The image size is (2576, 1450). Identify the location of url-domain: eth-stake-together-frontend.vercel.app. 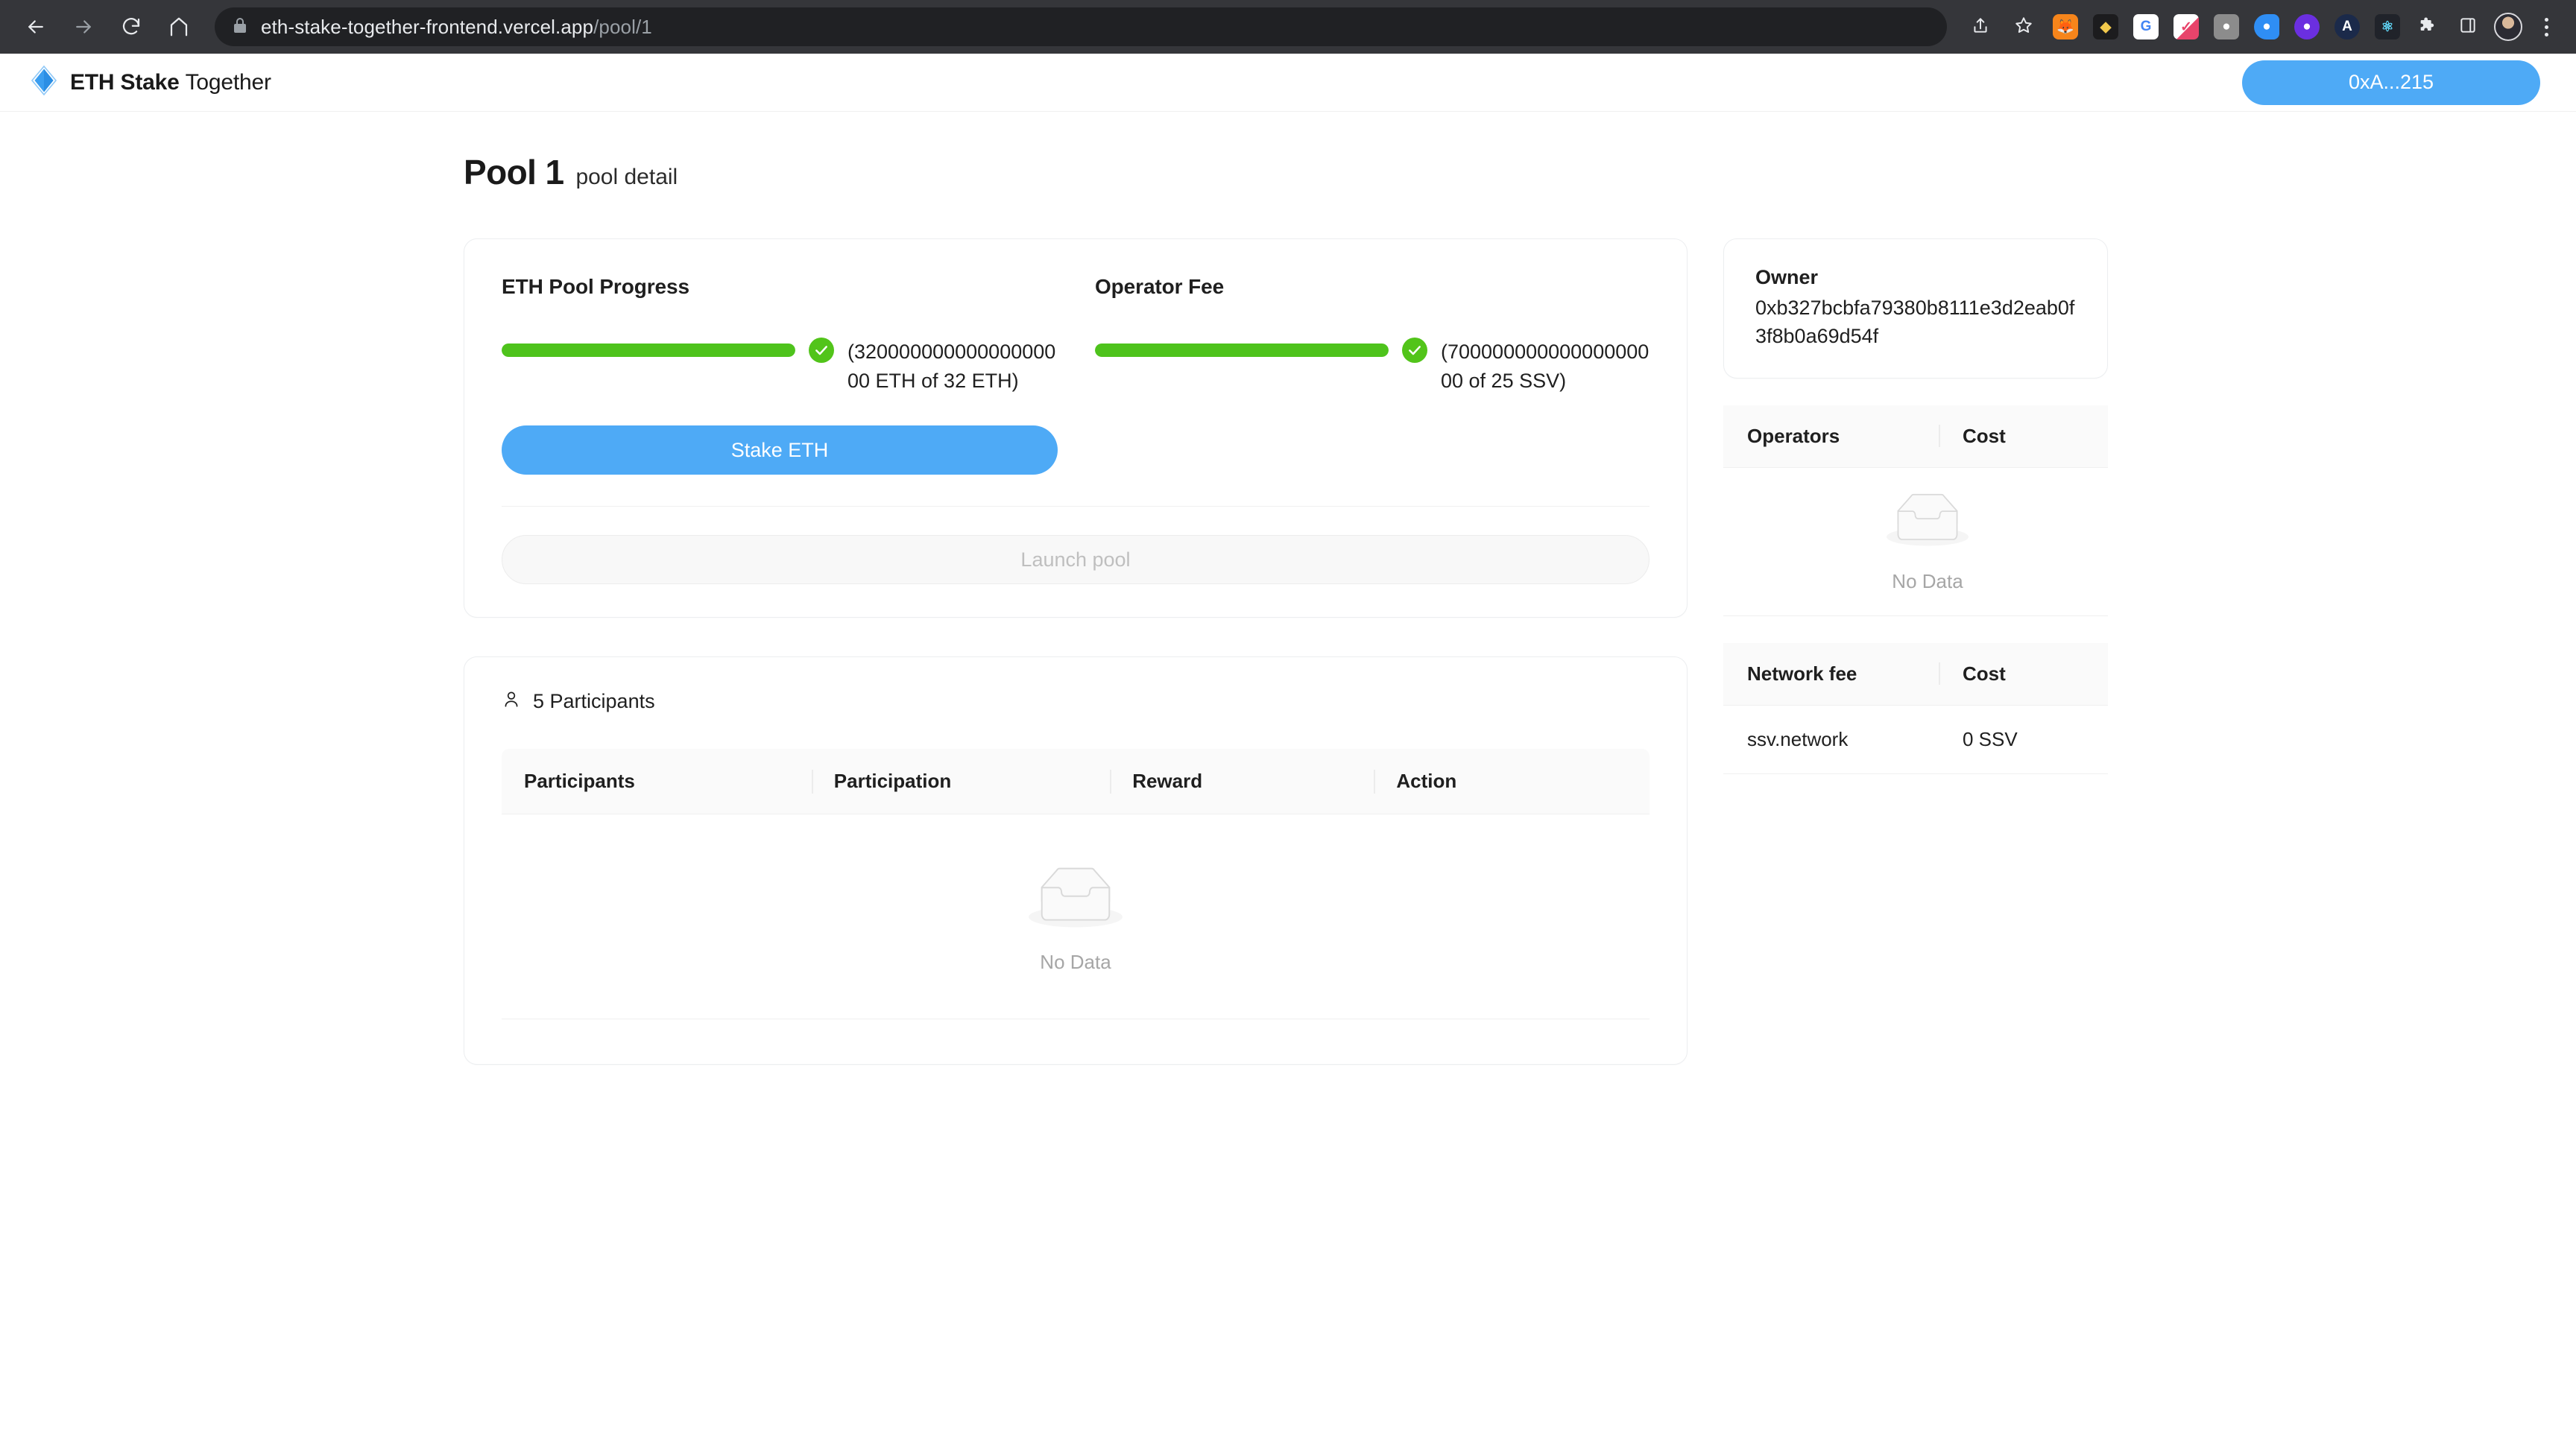
(428, 26).